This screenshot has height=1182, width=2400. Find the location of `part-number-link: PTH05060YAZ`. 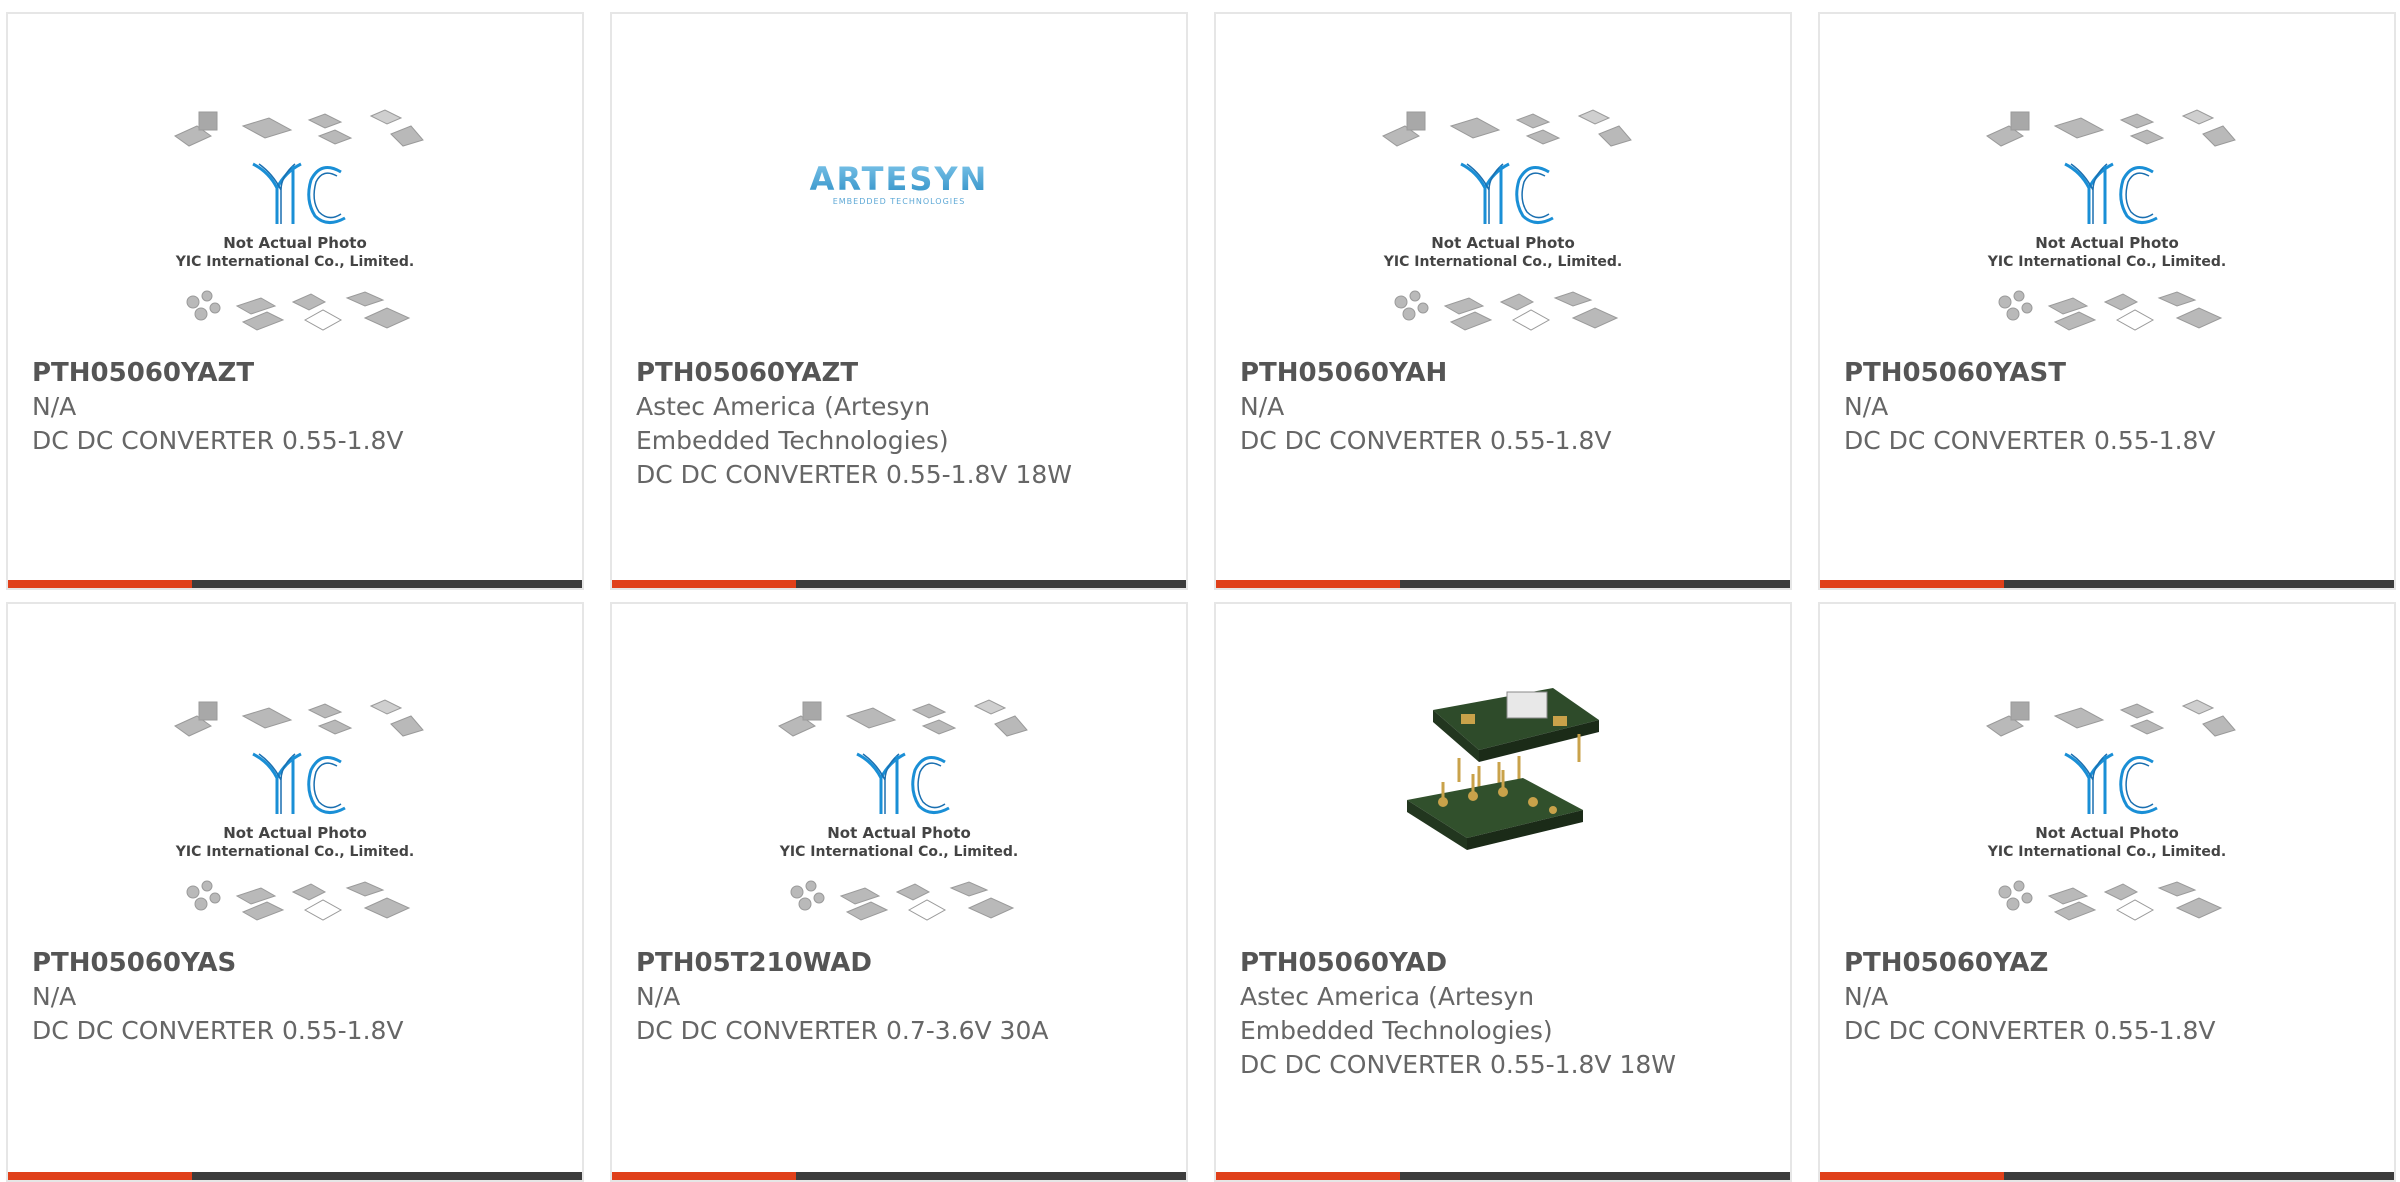

part-number-link: PTH05060YAZ is located at coordinates (2107, 963).